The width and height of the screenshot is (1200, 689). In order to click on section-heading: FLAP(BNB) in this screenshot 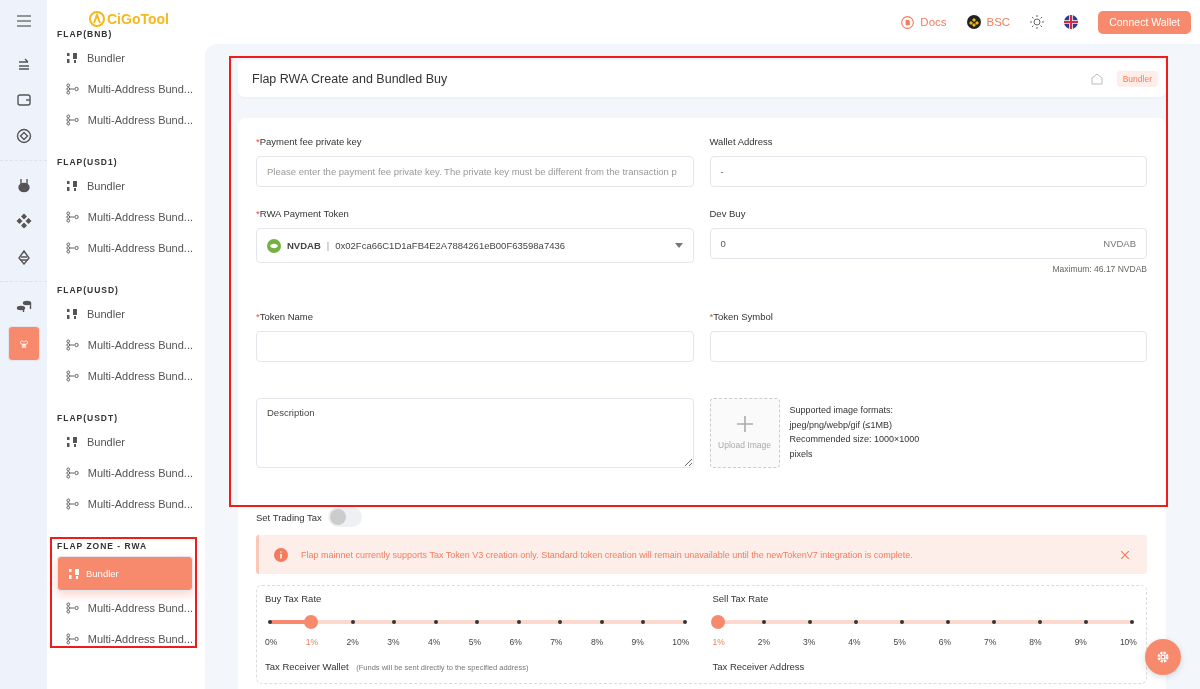, I will do `click(85, 34)`.